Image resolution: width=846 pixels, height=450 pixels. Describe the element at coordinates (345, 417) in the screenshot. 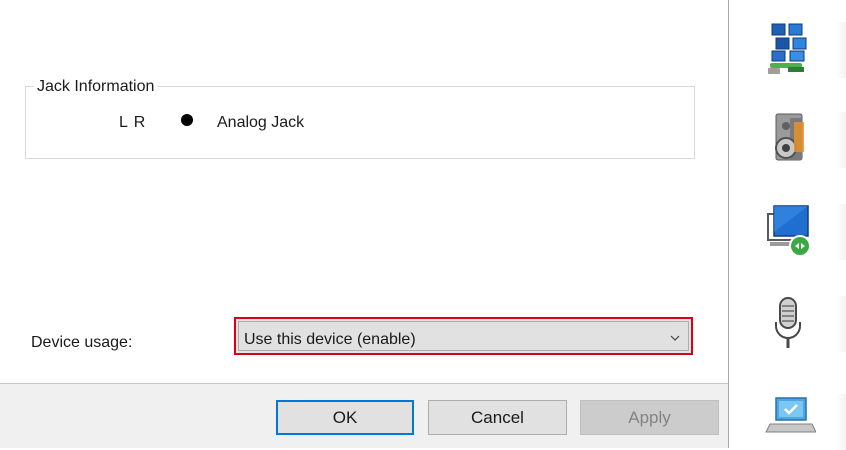

I see `ok-button: OK` at that location.